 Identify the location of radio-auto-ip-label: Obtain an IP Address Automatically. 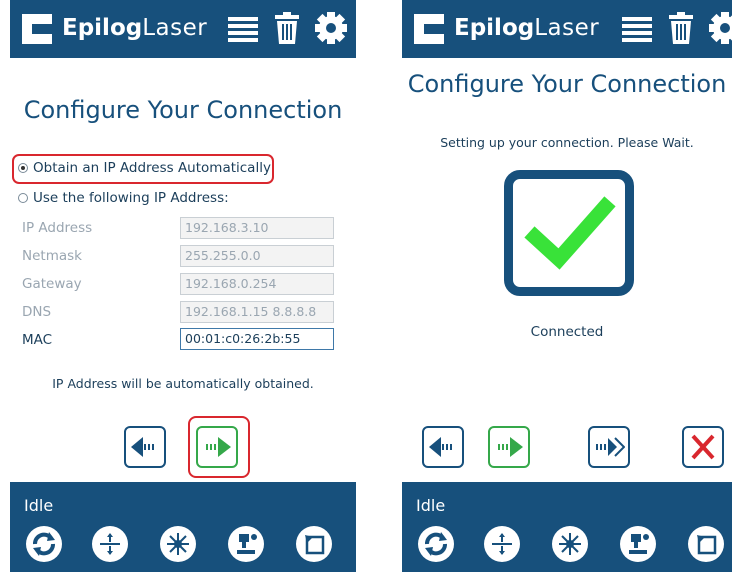
(152, 168).